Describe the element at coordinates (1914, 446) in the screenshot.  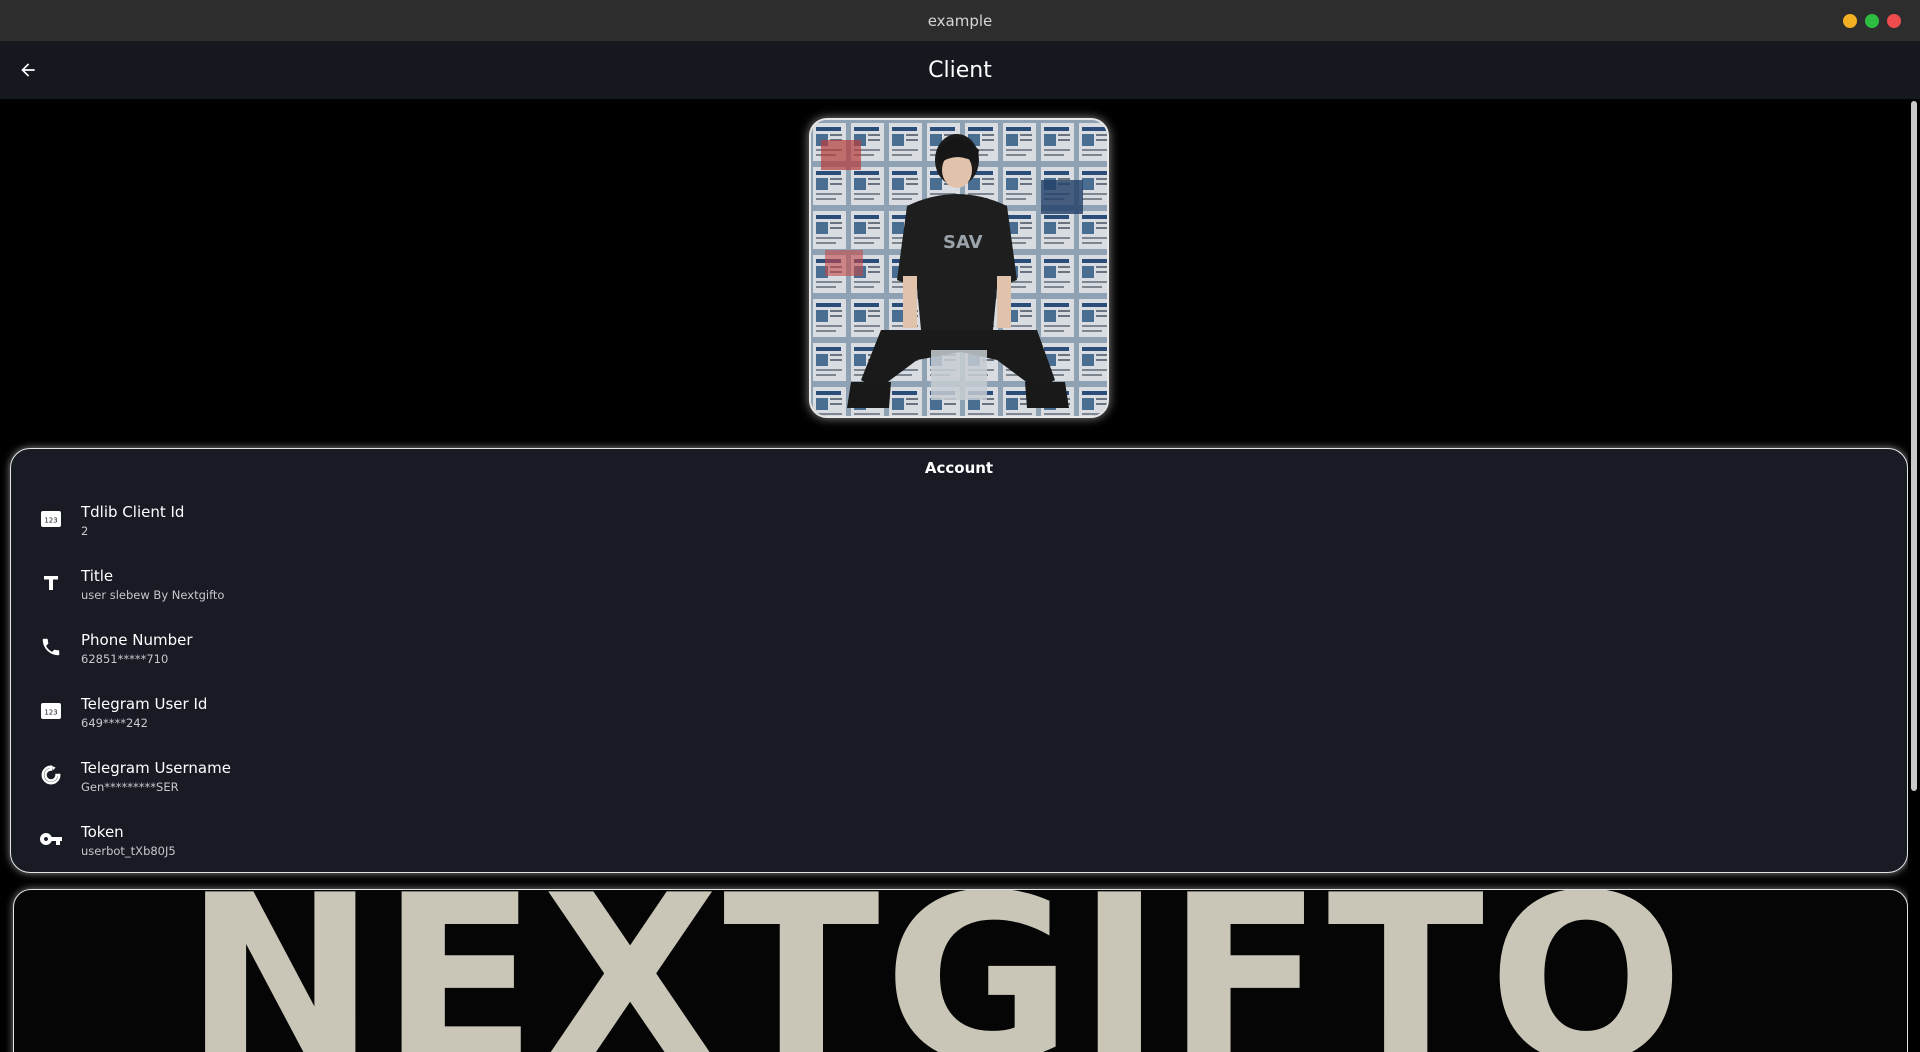
I see `scrollbar-thumb` at that location.